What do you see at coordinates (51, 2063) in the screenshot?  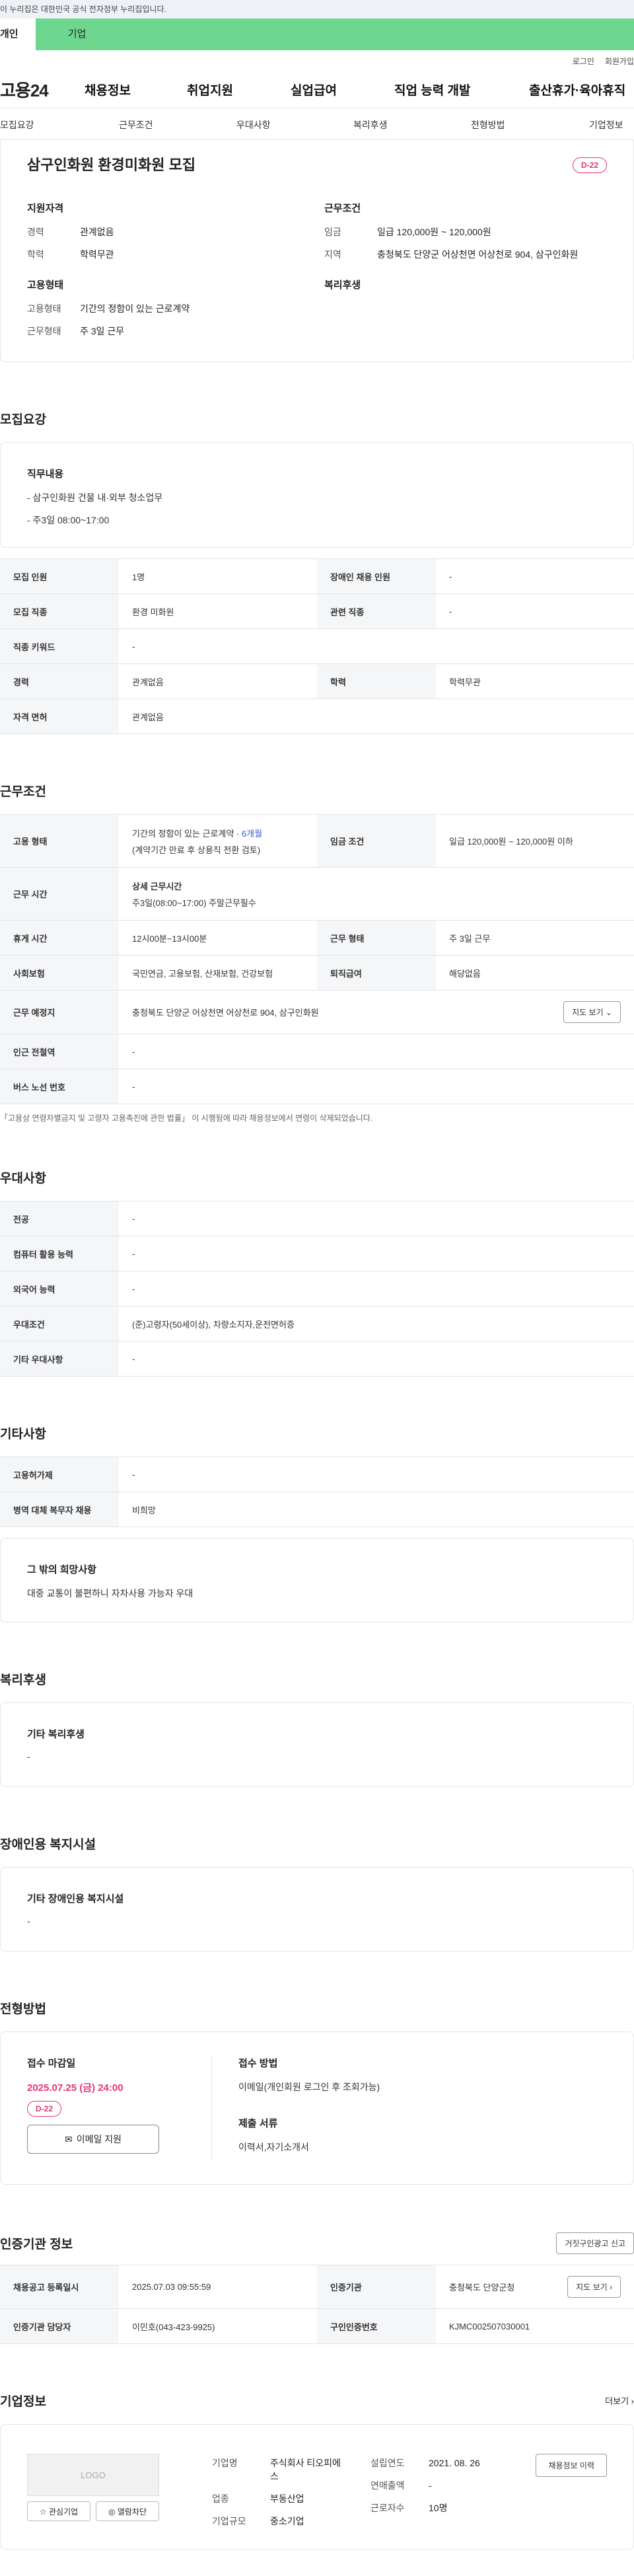 I see `deadline-heading: 접수 마감일` at bounding box center [51, 2063].